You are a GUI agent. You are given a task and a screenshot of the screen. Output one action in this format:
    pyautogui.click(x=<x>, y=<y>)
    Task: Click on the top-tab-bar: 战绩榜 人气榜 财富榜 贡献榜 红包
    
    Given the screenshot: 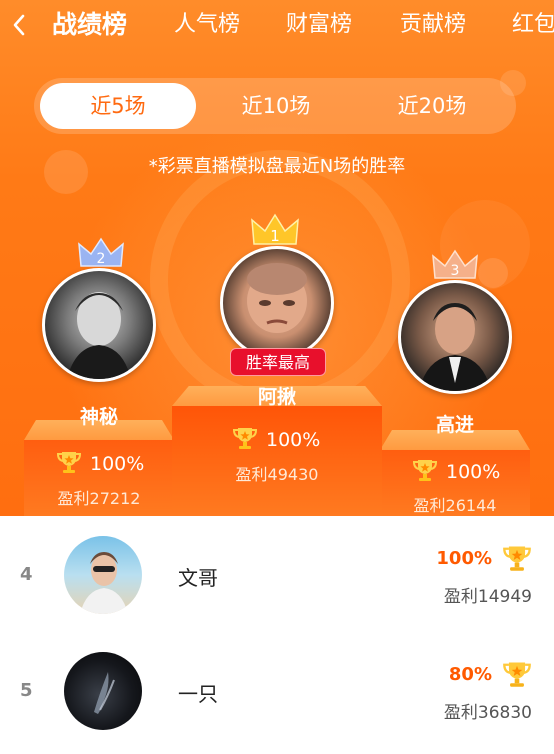 What is the action you would take?
    pyautogui.click(x=277, y=27)
    